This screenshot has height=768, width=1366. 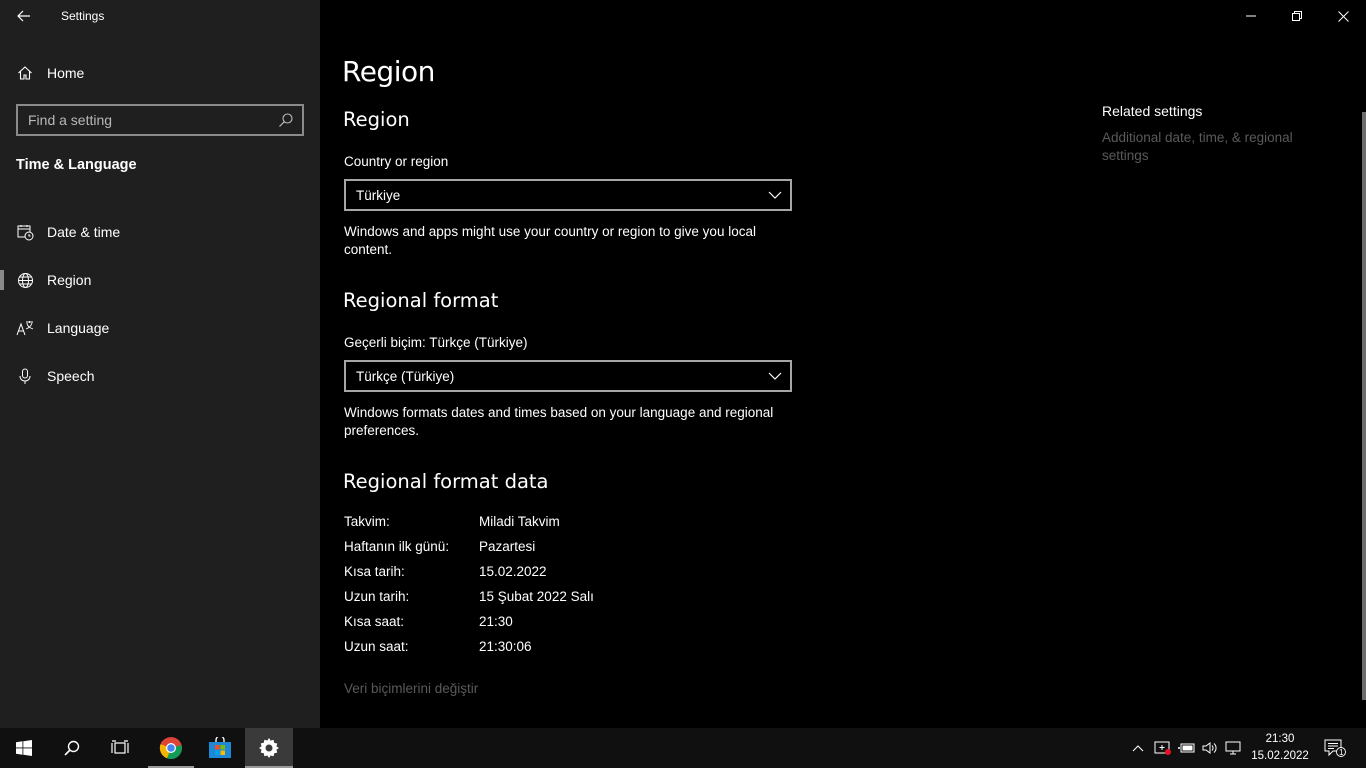 I want to click on task-view-icon, so click(x=120, y=747).